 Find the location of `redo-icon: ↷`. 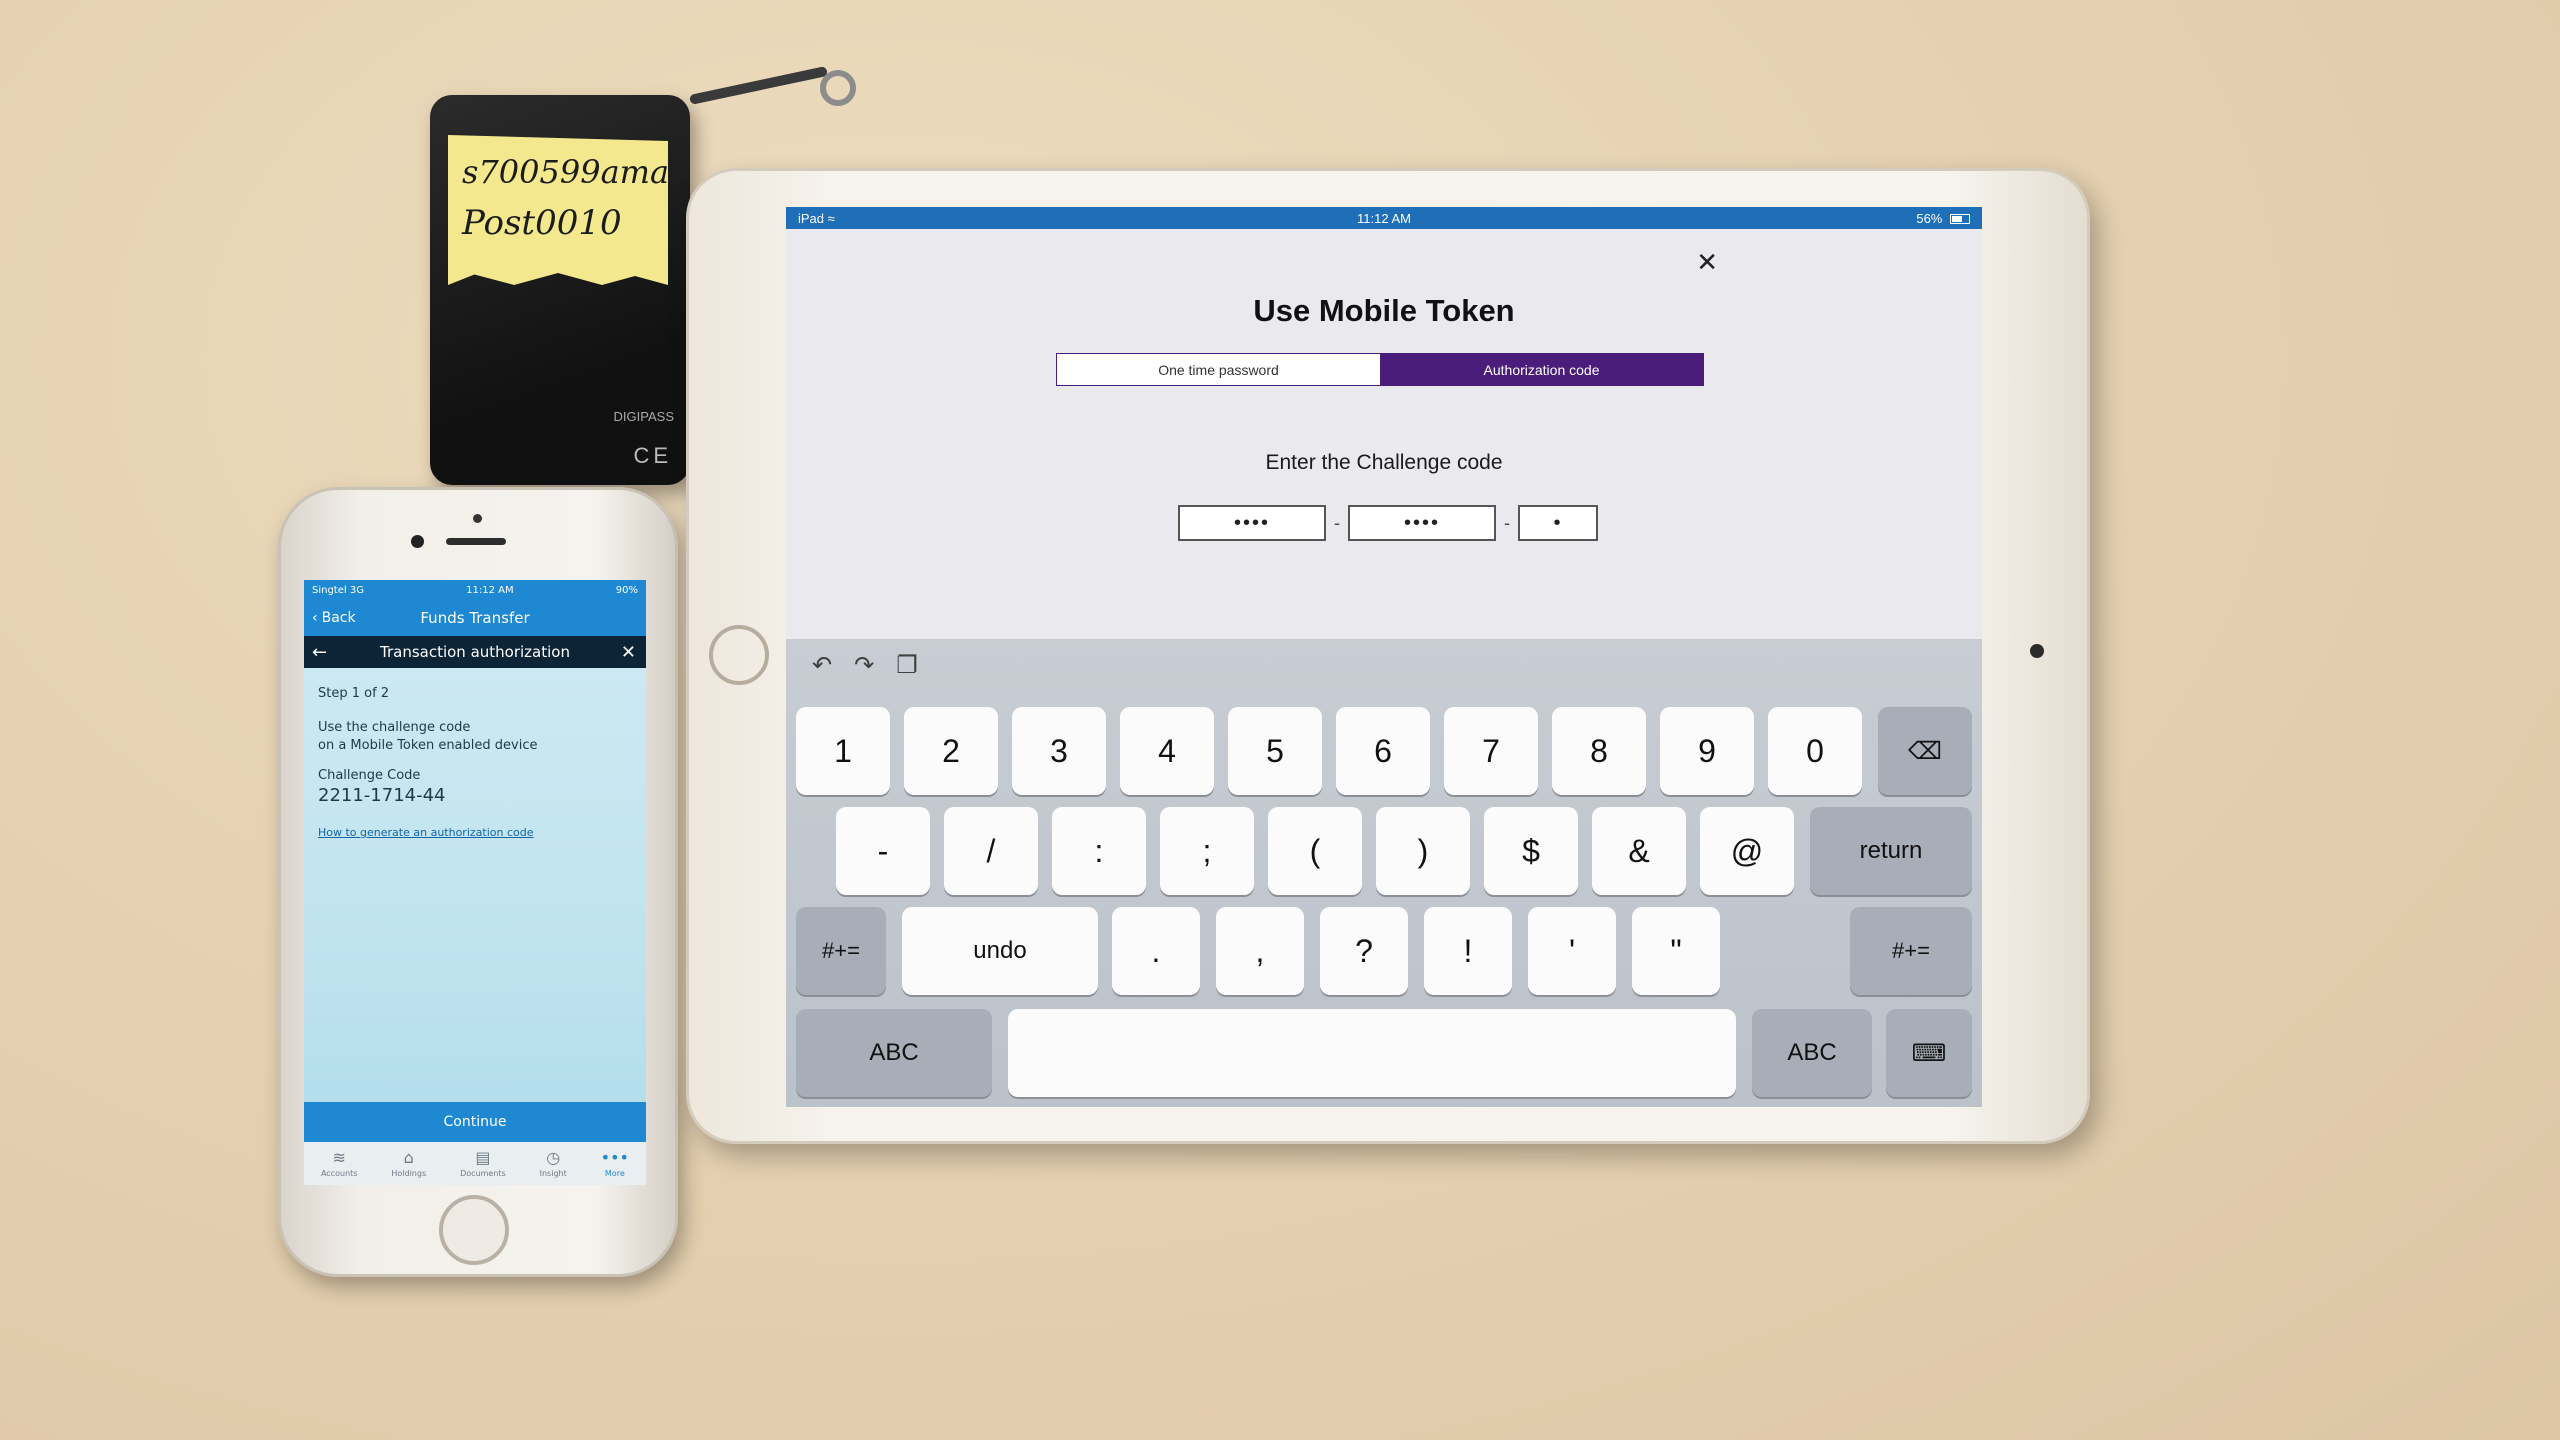

redo-icon: ↷ is located at coordinates (864, 665).